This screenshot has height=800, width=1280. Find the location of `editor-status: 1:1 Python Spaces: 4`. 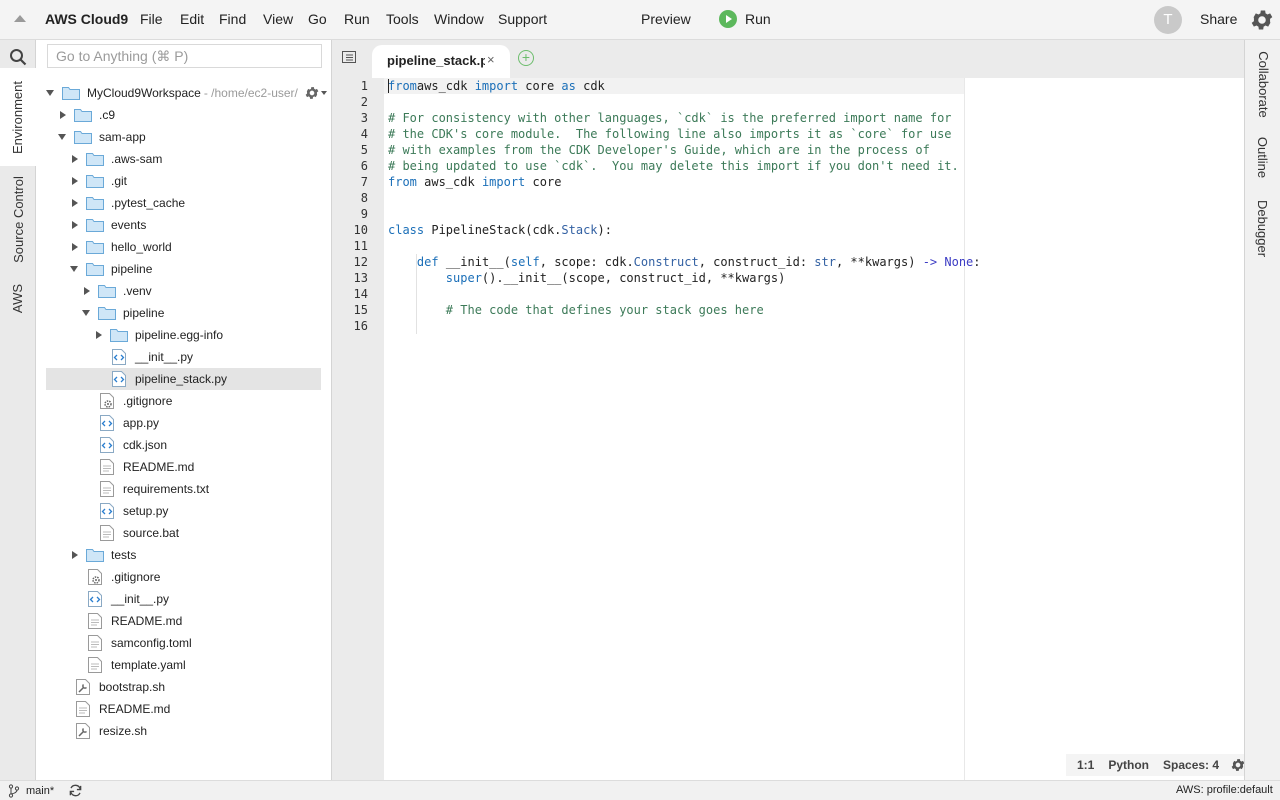

editor-status: 1:1 Python Spaces: 4 is located at coordinates (1158, 765).